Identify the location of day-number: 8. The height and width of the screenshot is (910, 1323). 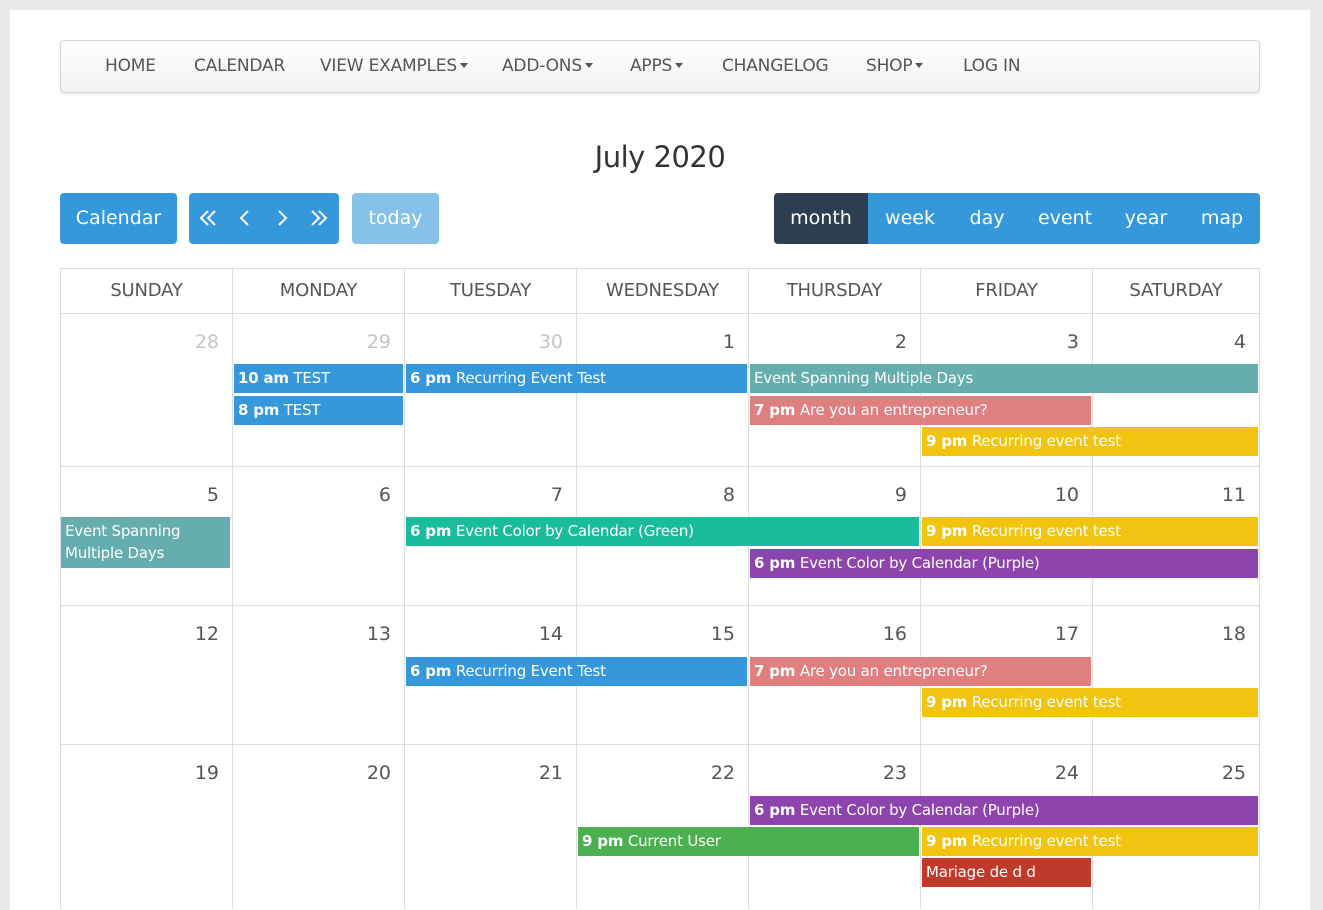
(715, 495).